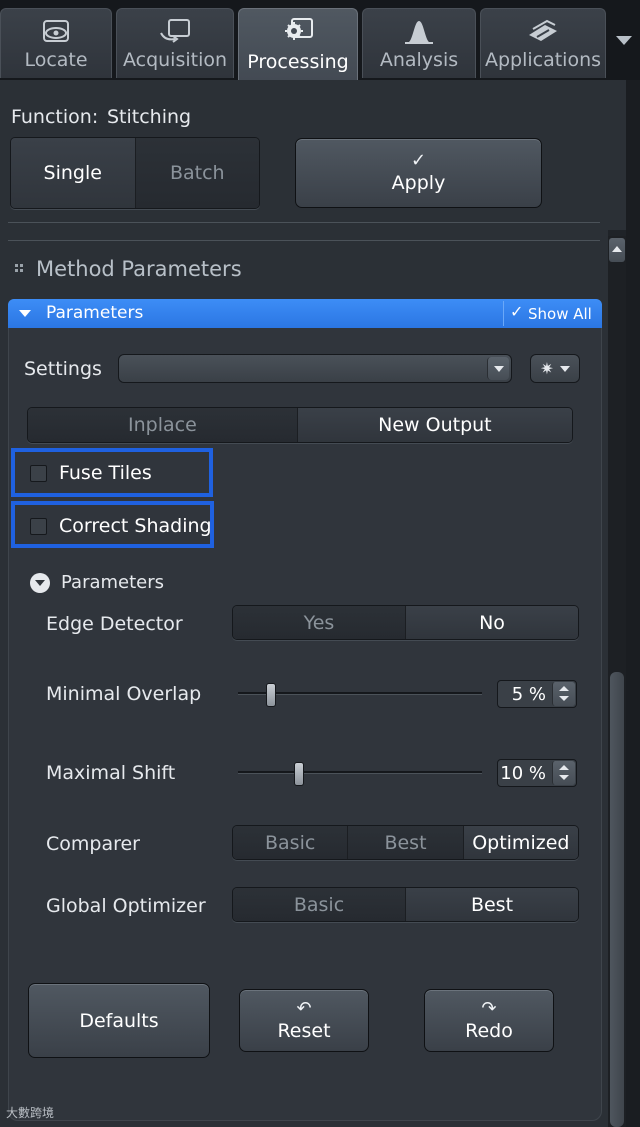 Image resolution: width=640 pixels, height=1127 pixels. I want to click on tab-label: Analysis, so click(419, 60).